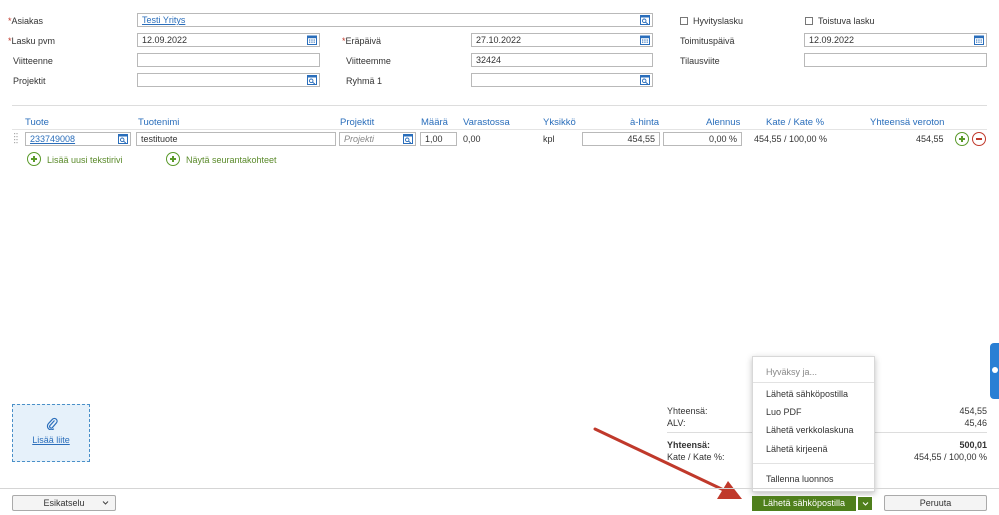 The image size is (999, 515). I want to click on row-total-value: 454,55, so click(930, 139).